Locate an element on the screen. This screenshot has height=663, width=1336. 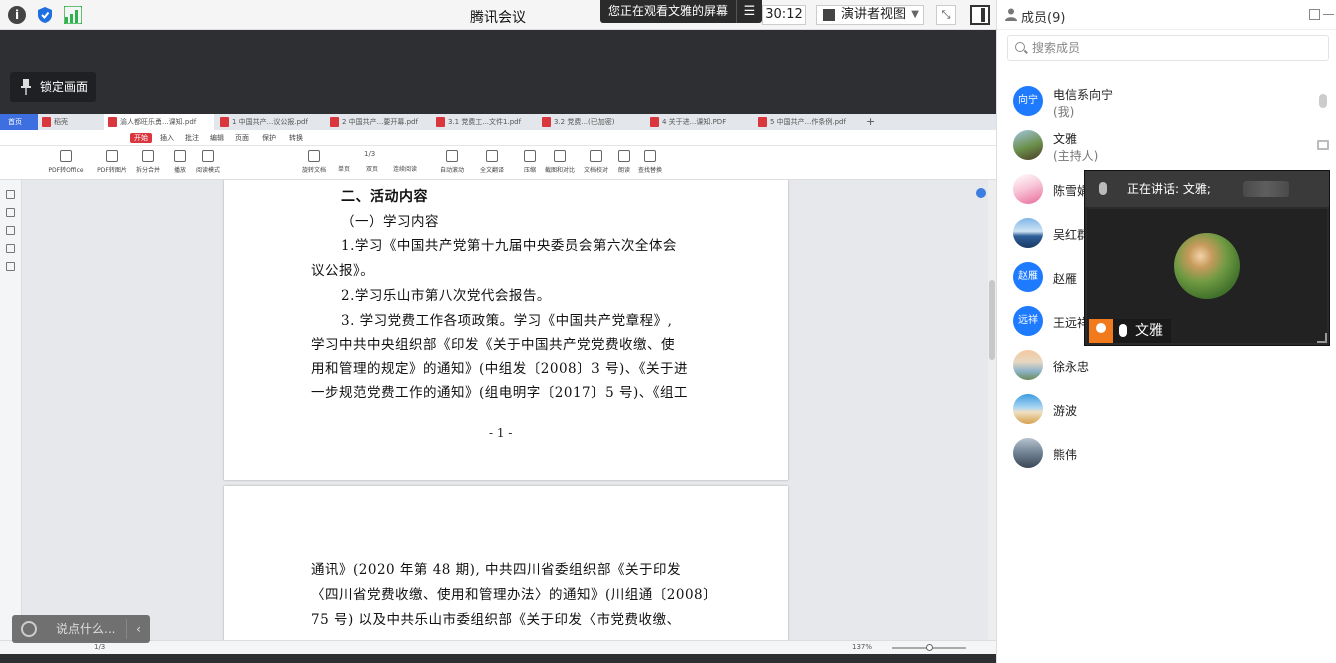
avatar: 远祥 is located at coordinates (1028, 321).